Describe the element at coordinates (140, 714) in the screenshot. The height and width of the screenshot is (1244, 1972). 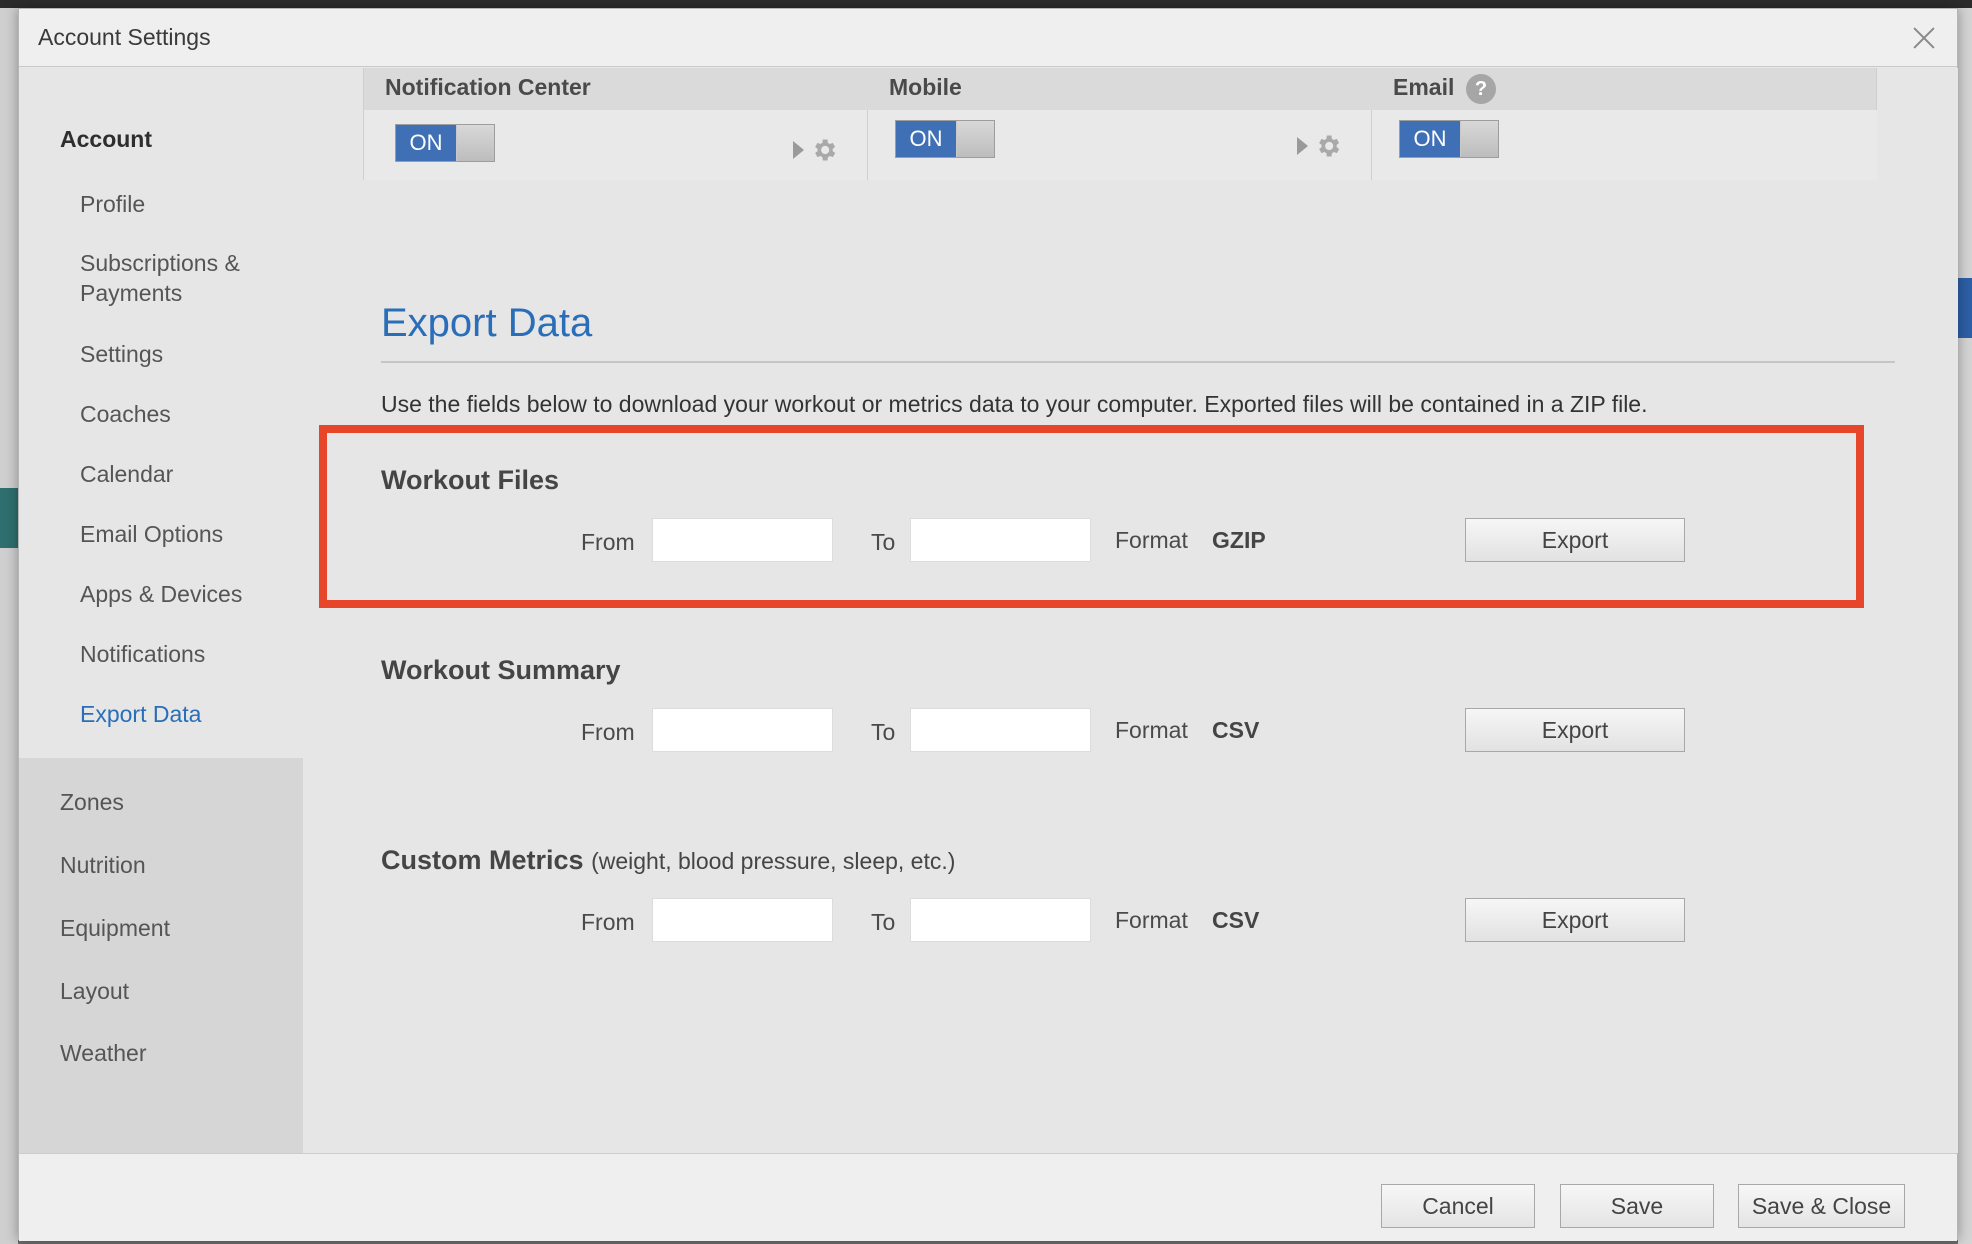
I see `sidebar-item-export-data: Export Data` at that location.